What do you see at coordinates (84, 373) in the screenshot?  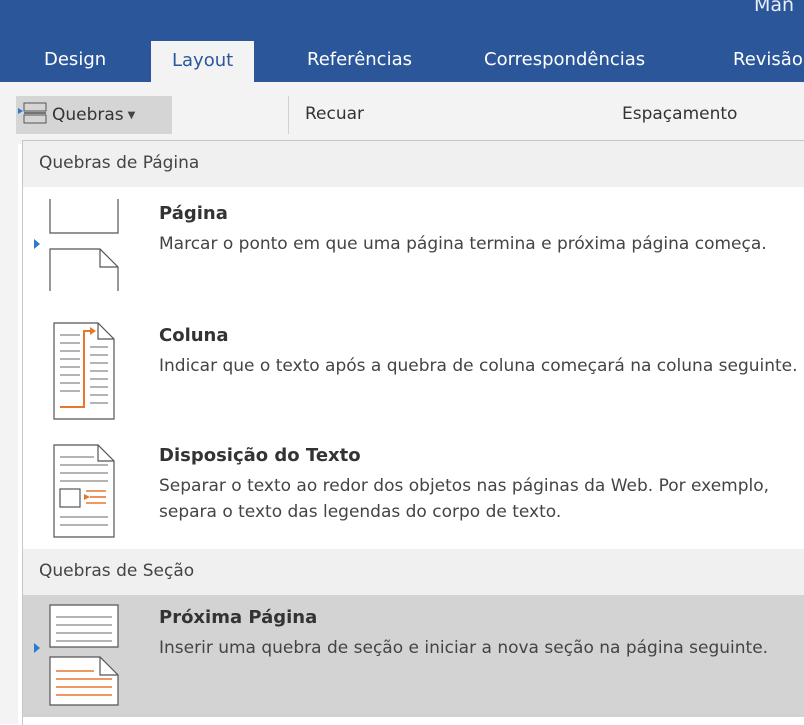 I see `column-break-icon` at bounding box center [84, 373].